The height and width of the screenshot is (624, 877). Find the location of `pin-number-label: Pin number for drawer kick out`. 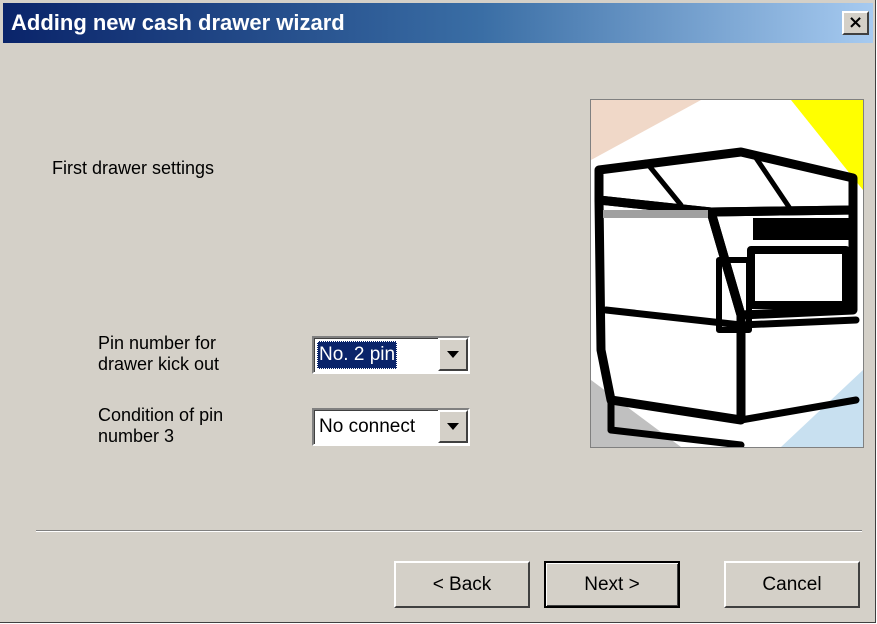

pin-number-label: Pin number for drawer kick out is located at coordinates (193, 354).